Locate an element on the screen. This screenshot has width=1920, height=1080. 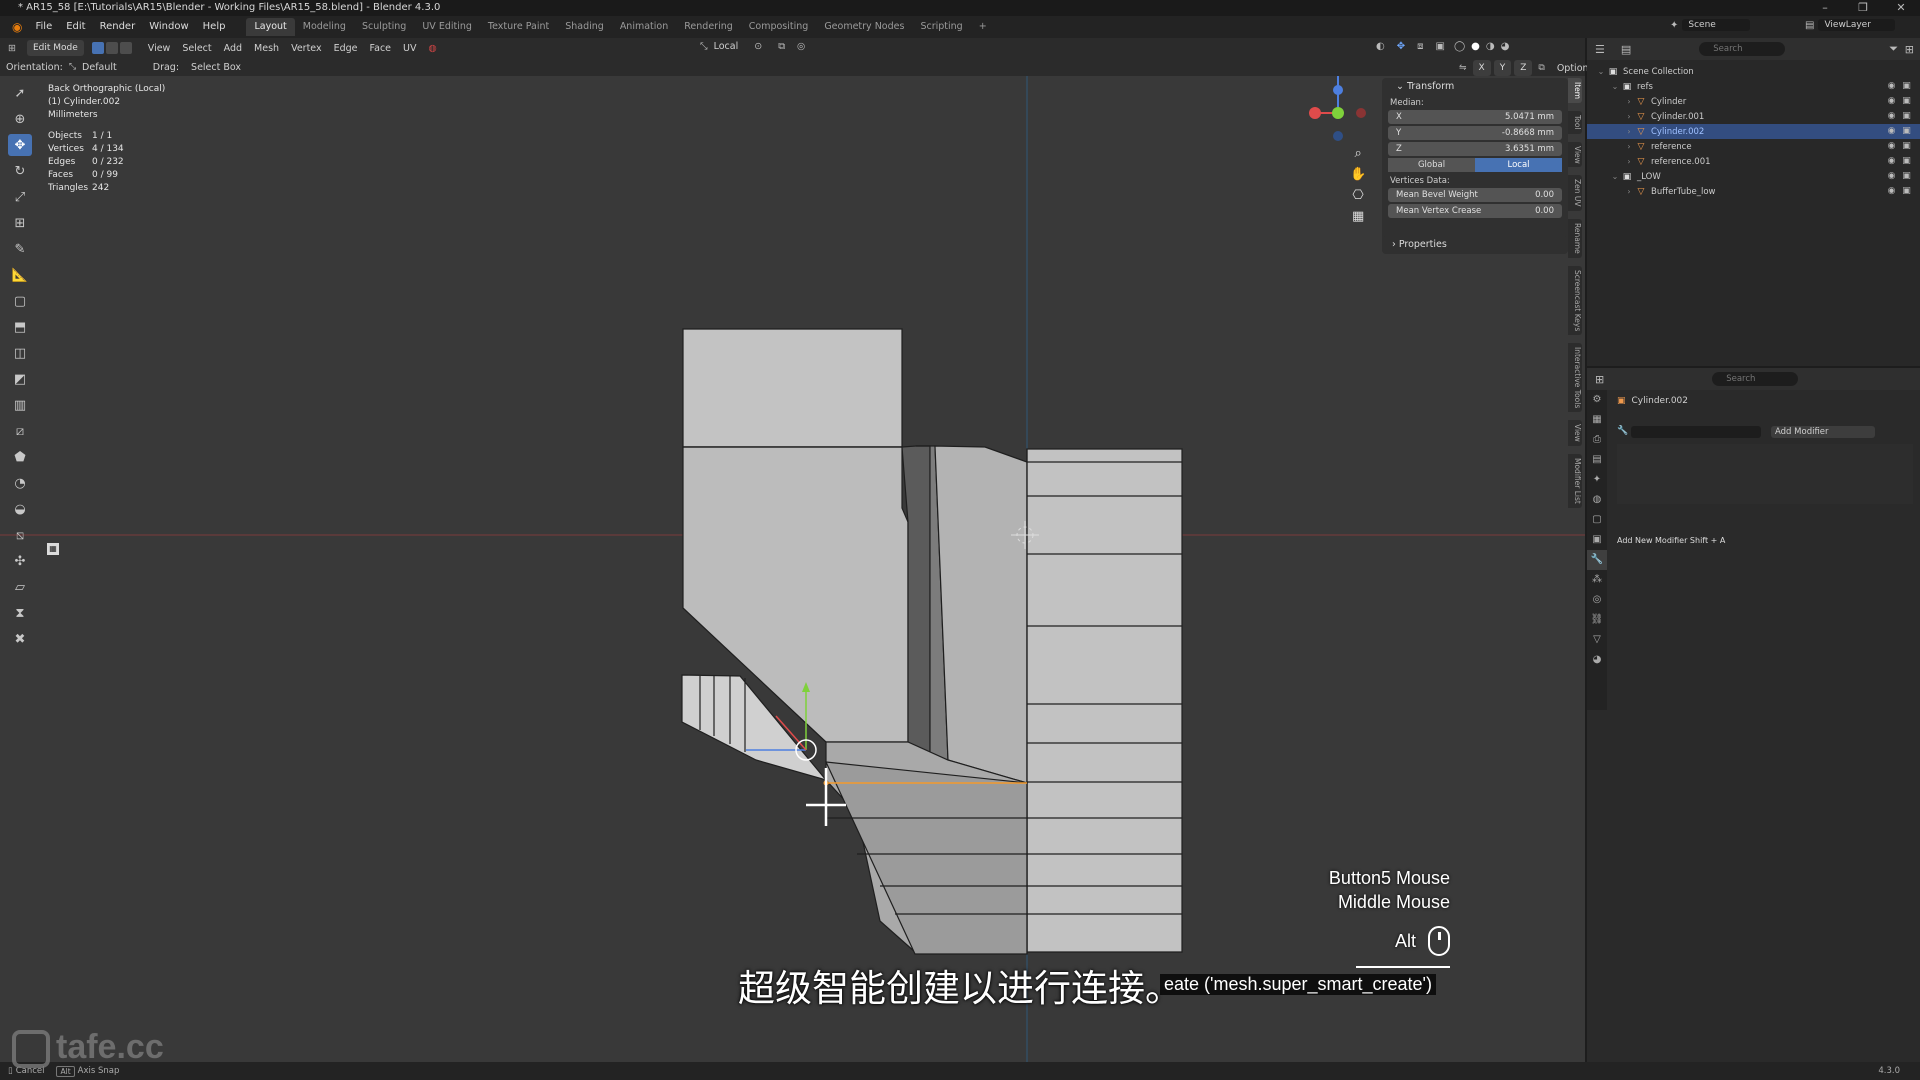
outliner-row: ⌄ ▣ Scene Collection is located at coordinates (1753, 71).